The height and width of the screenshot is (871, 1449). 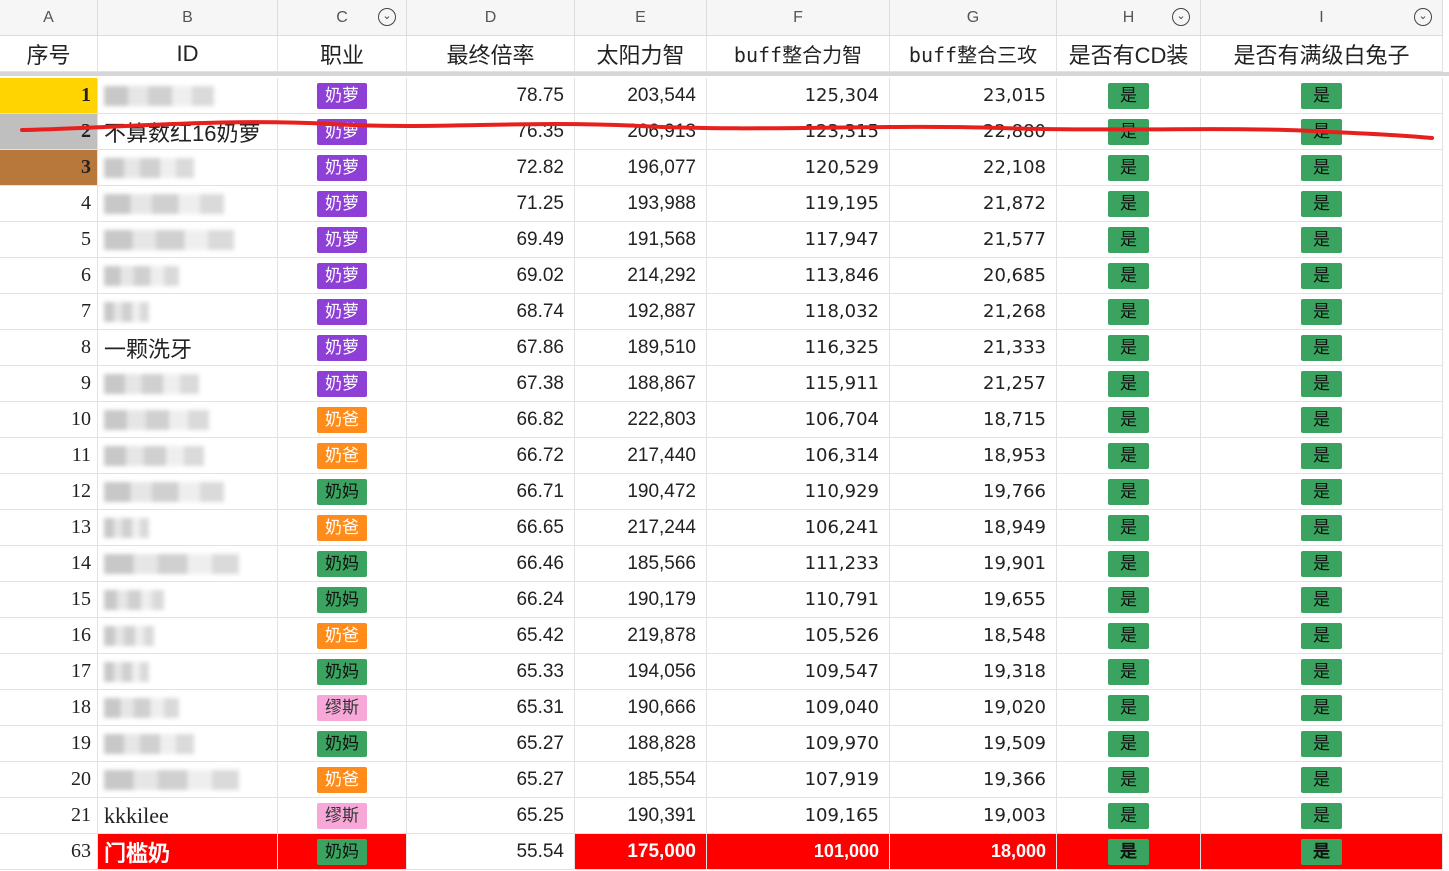 What do you see at coordinates (49, 18) in the screenshot?
I see `column-header-a: A` at bounding box center [49, 18].